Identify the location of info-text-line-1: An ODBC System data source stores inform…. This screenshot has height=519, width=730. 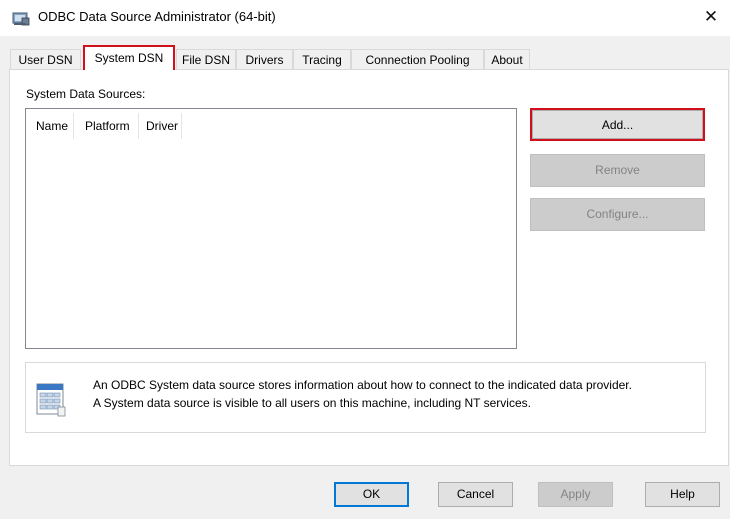
(362, 385).